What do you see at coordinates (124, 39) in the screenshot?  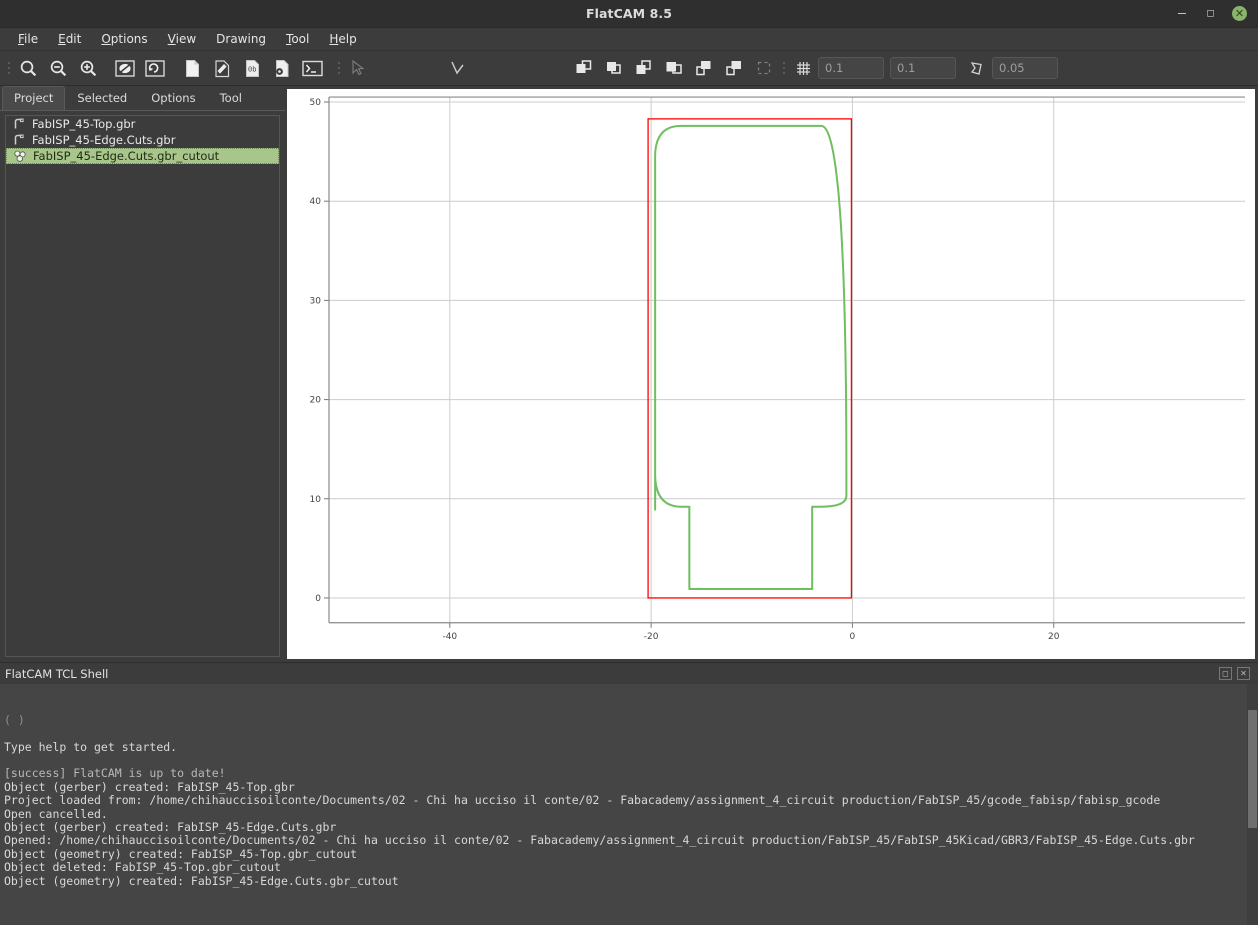 I see `menu-options: Options` at bounding box center [124, 39].